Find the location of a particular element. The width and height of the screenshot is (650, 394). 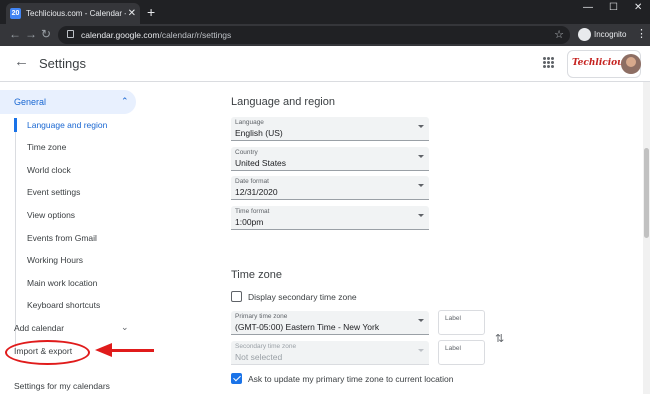

sidebar-section-general: General ⌃ is located at coordinates (68, 102).